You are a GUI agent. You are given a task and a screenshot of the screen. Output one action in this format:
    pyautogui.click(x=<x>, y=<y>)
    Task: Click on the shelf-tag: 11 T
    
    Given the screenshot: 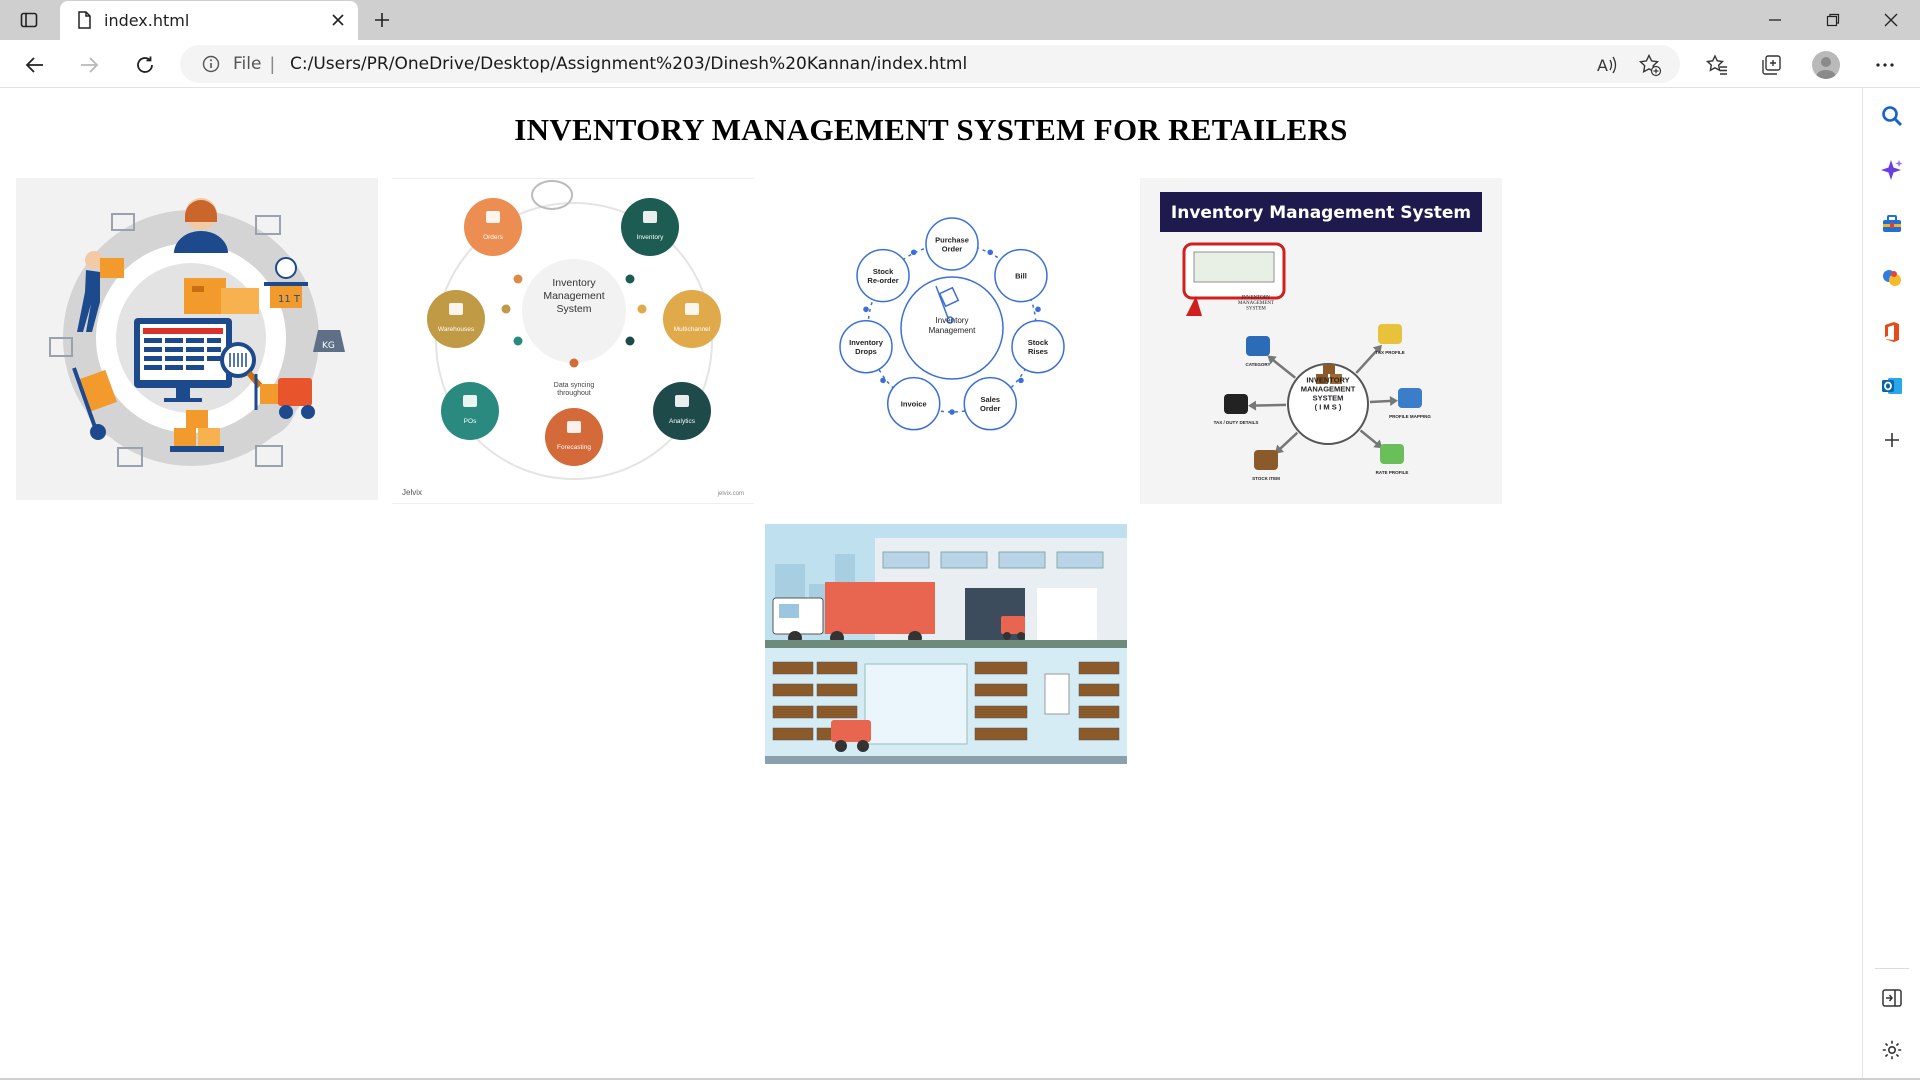 What is the action you would take?
    pyautogui.click(x=289, y=299)
    